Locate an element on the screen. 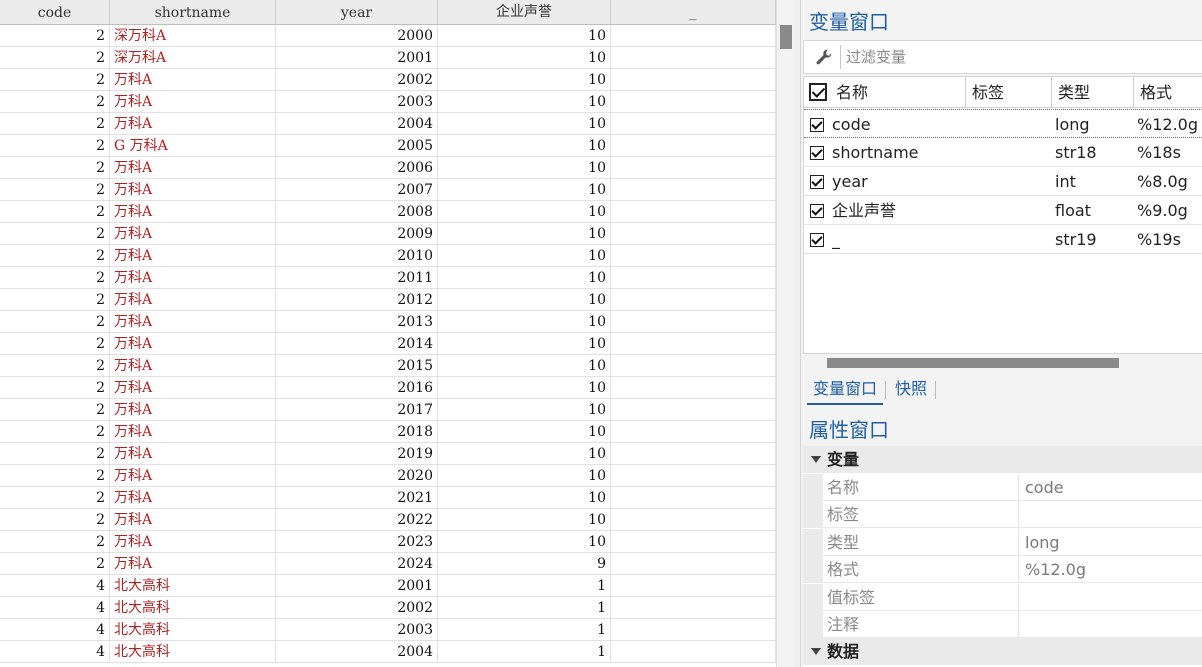 The height and width of the screenshot is (667, 1202). table-row: 4 北大高科 2002 1 is located at coordinates (388, 608).